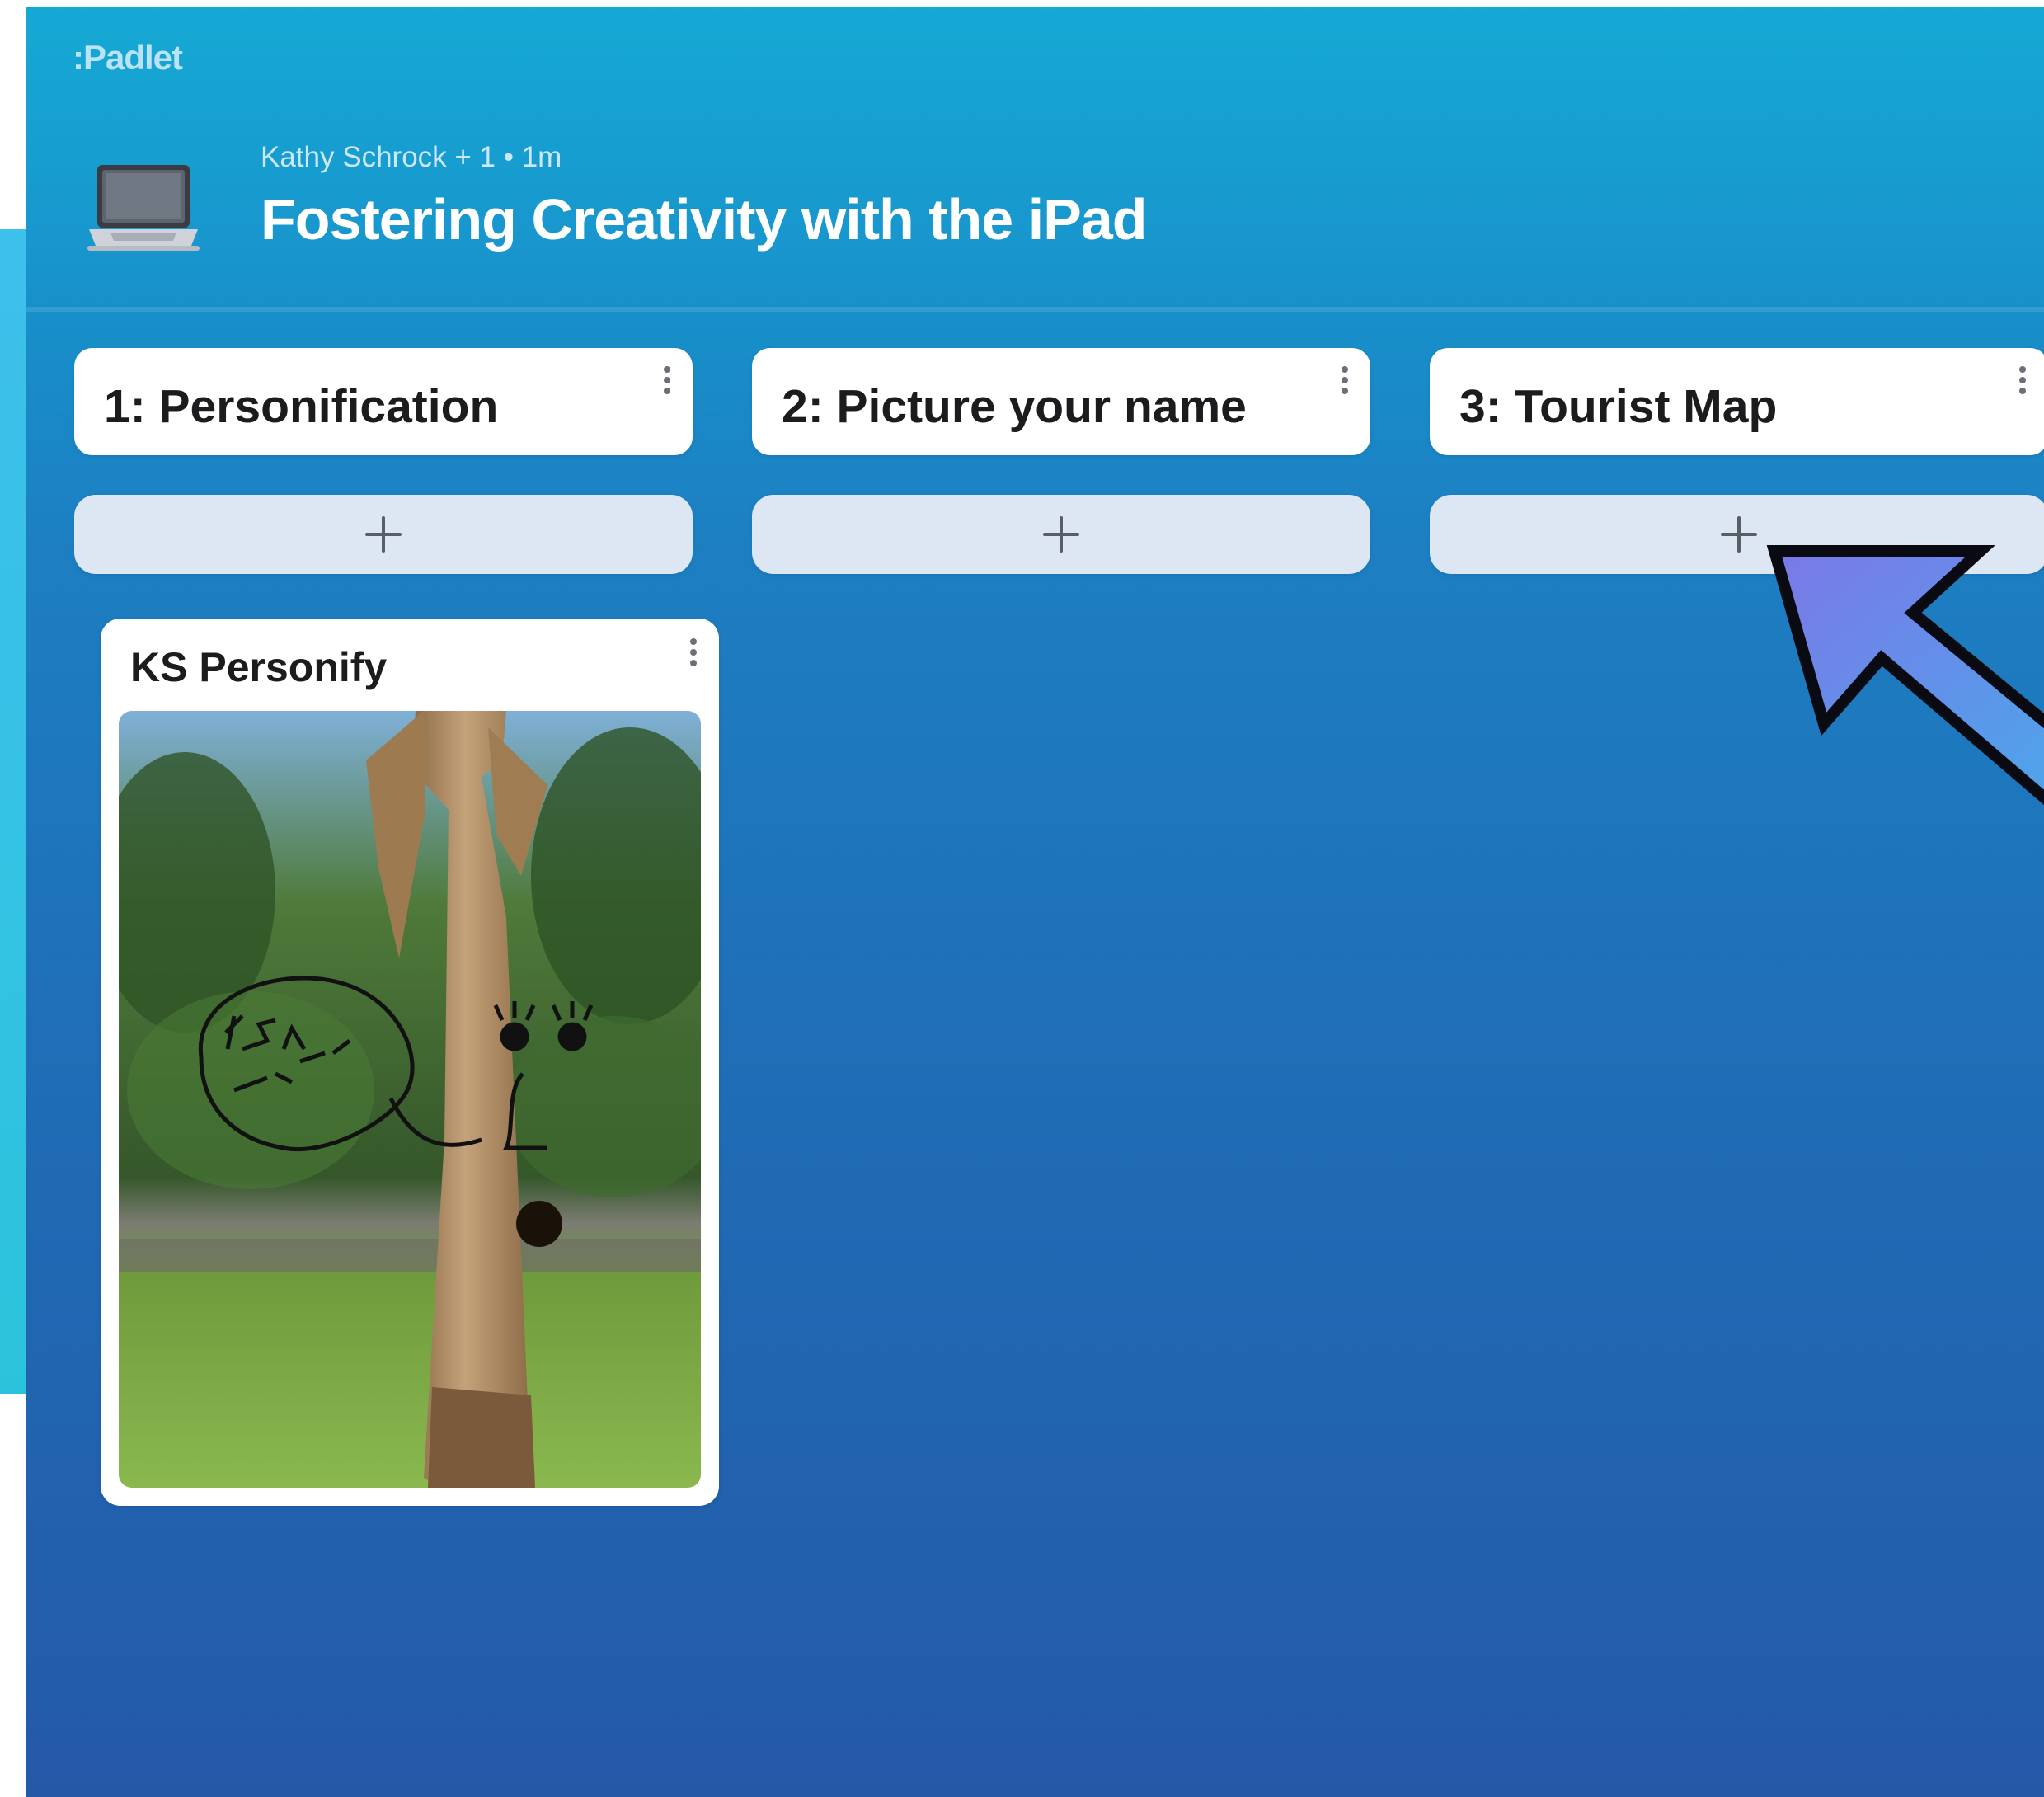  Describe the element at coordinates (1061, 461) in the screenshot. I see `section-column-2: 2: Picture your name` at that location.